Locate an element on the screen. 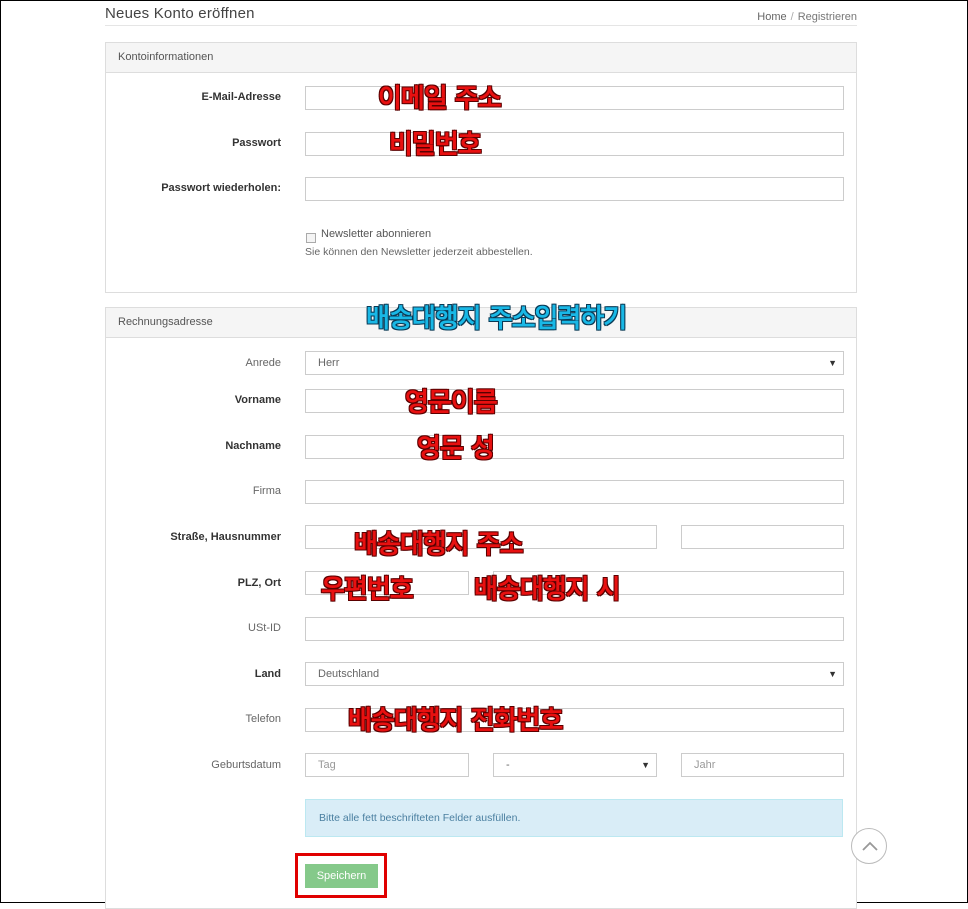  street-label: Straße, Hausnummer is located at coordinates (225, 537).